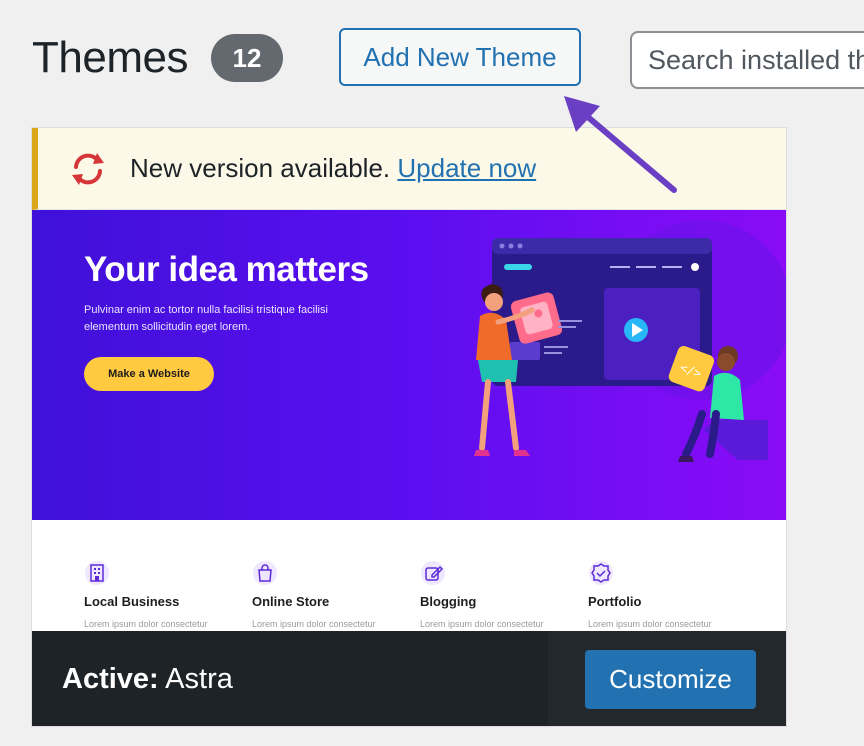 This screenshot has width=864, height=746. I want to click on badge-check-icon, so click(601, 573).